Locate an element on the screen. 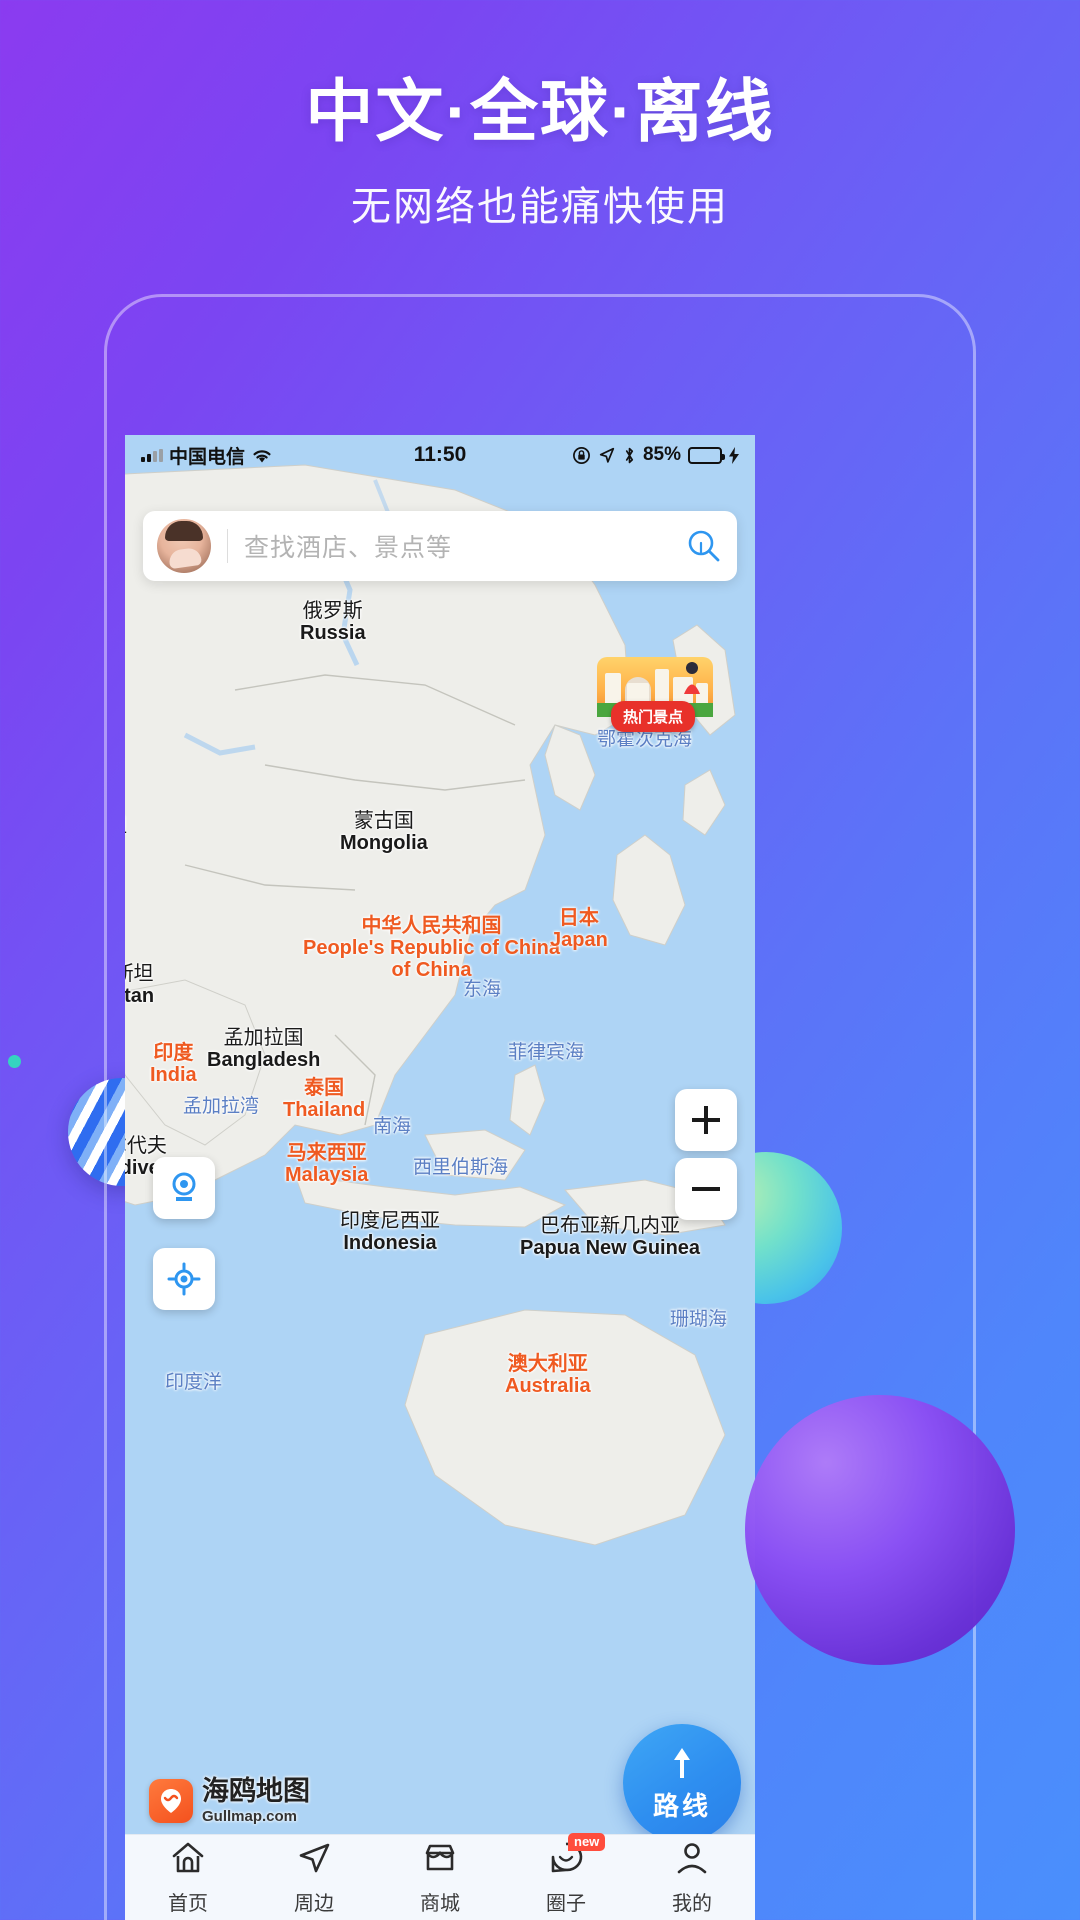 This screenshot has height=1920, width=1080. map-layers-icon is located at coordinates (184, 1186).